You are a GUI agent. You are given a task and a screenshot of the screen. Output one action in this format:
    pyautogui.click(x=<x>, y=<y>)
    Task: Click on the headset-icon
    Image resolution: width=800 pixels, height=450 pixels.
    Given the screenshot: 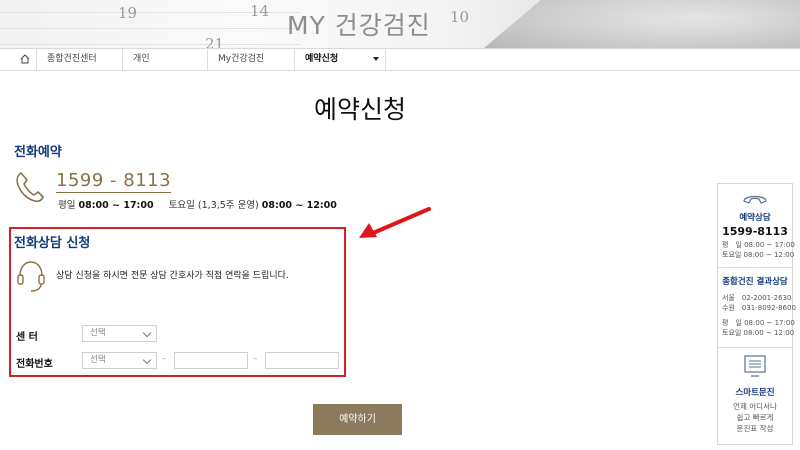 What is the action you would take?
    pyautogui.click(x=31, y=276)
    